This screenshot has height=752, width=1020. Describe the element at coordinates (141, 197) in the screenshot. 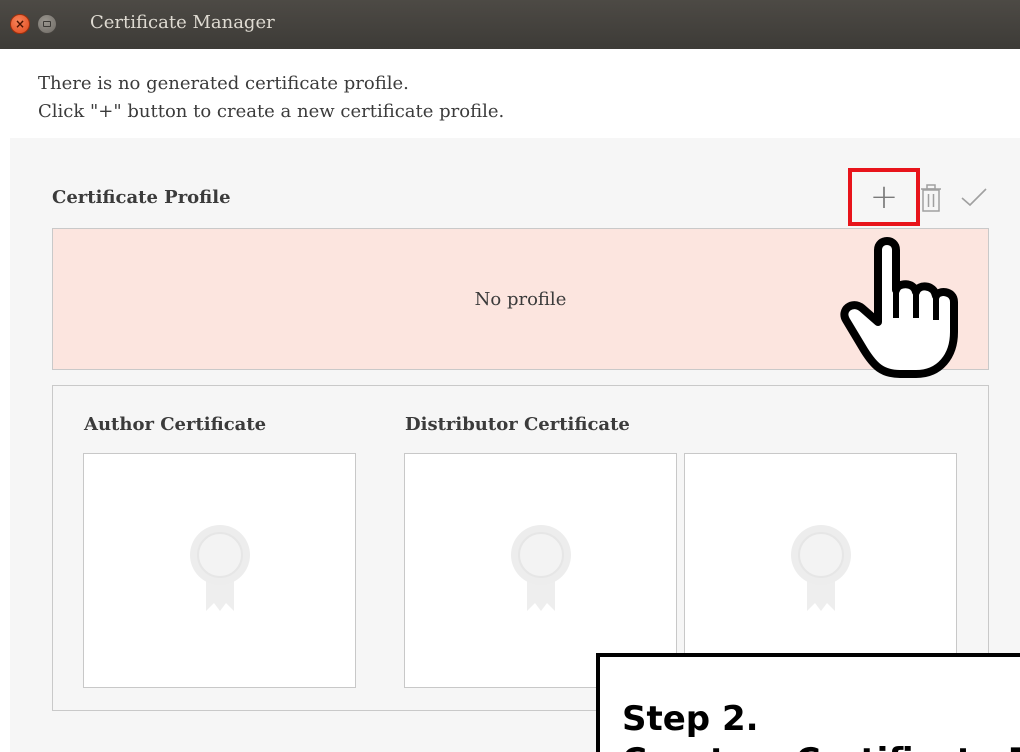

I see `profile-section-title: Certificate Profile` at that location.